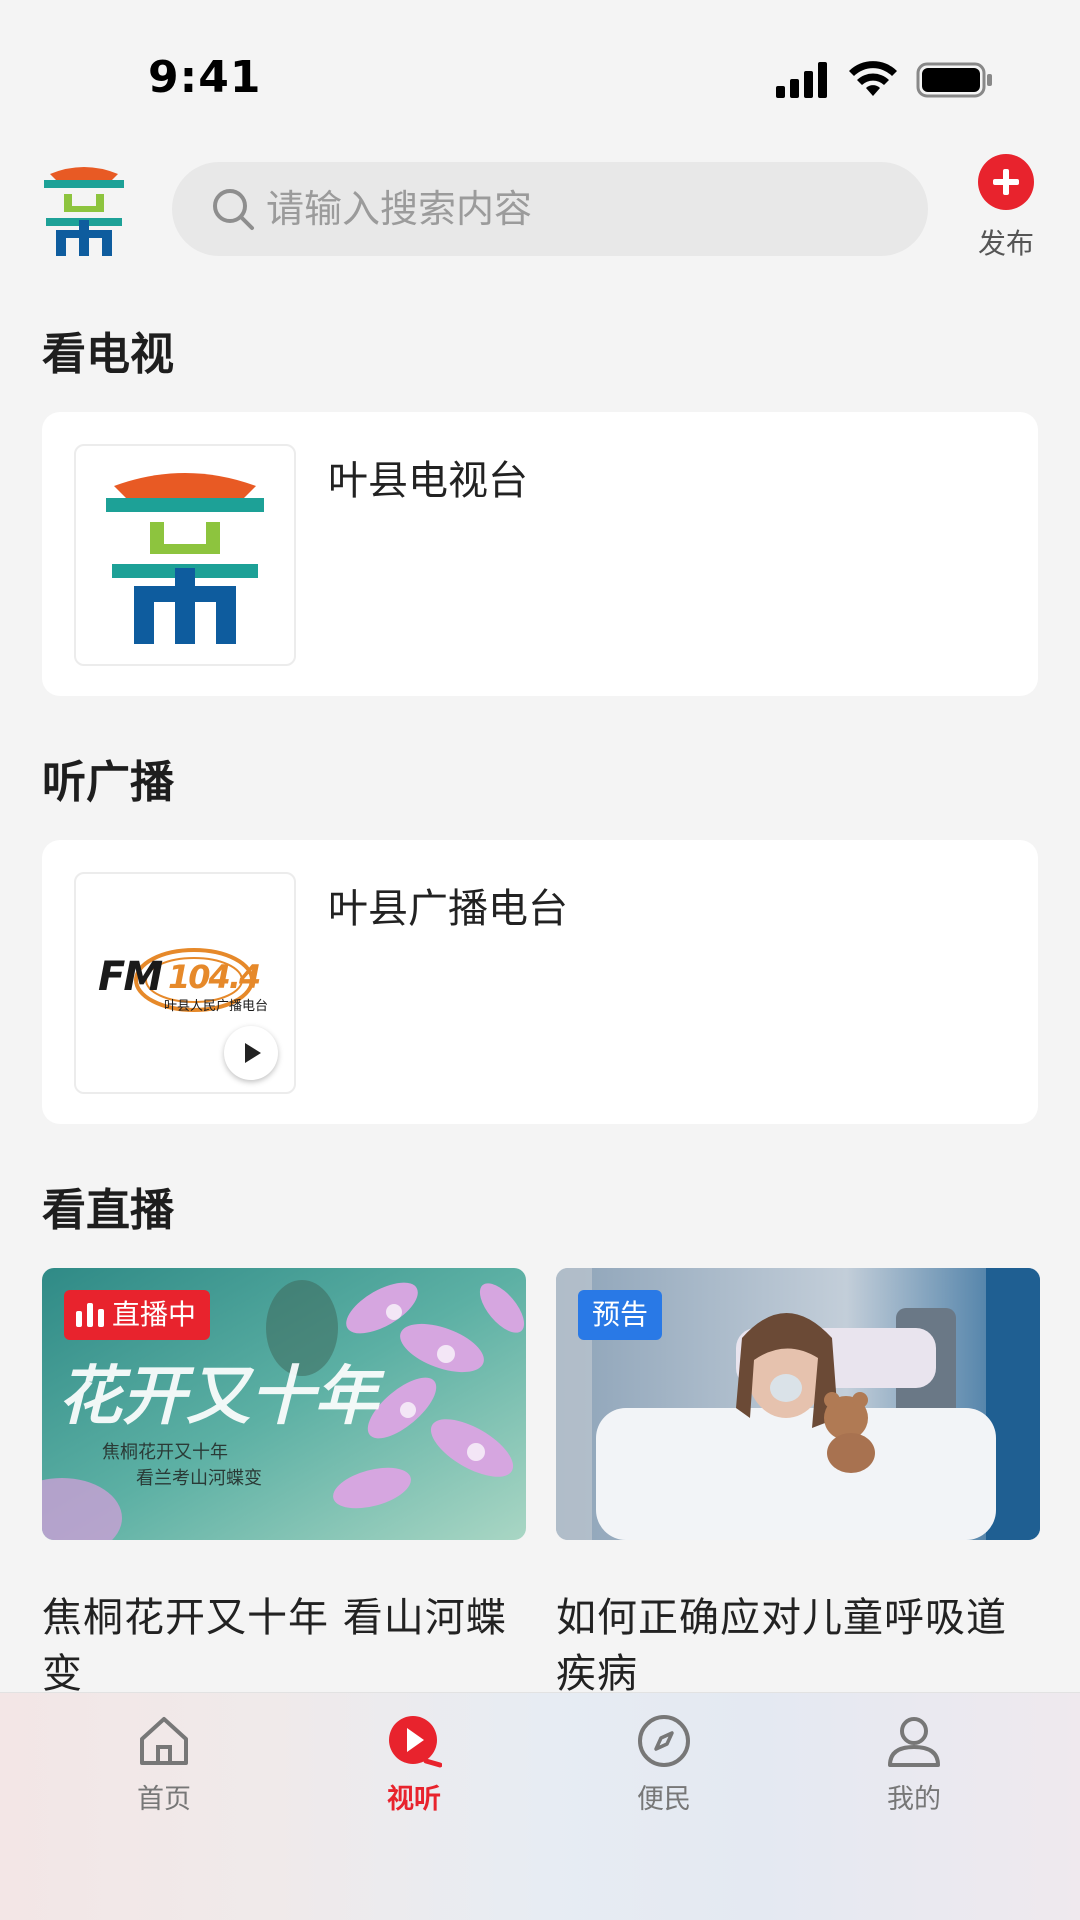 Image resolution: width=1080 pixels, height=1920 pixels. What do you see at coordinates (84, 211) in the screenshot?
I see `app-logo` at bounding box center [84, 211].